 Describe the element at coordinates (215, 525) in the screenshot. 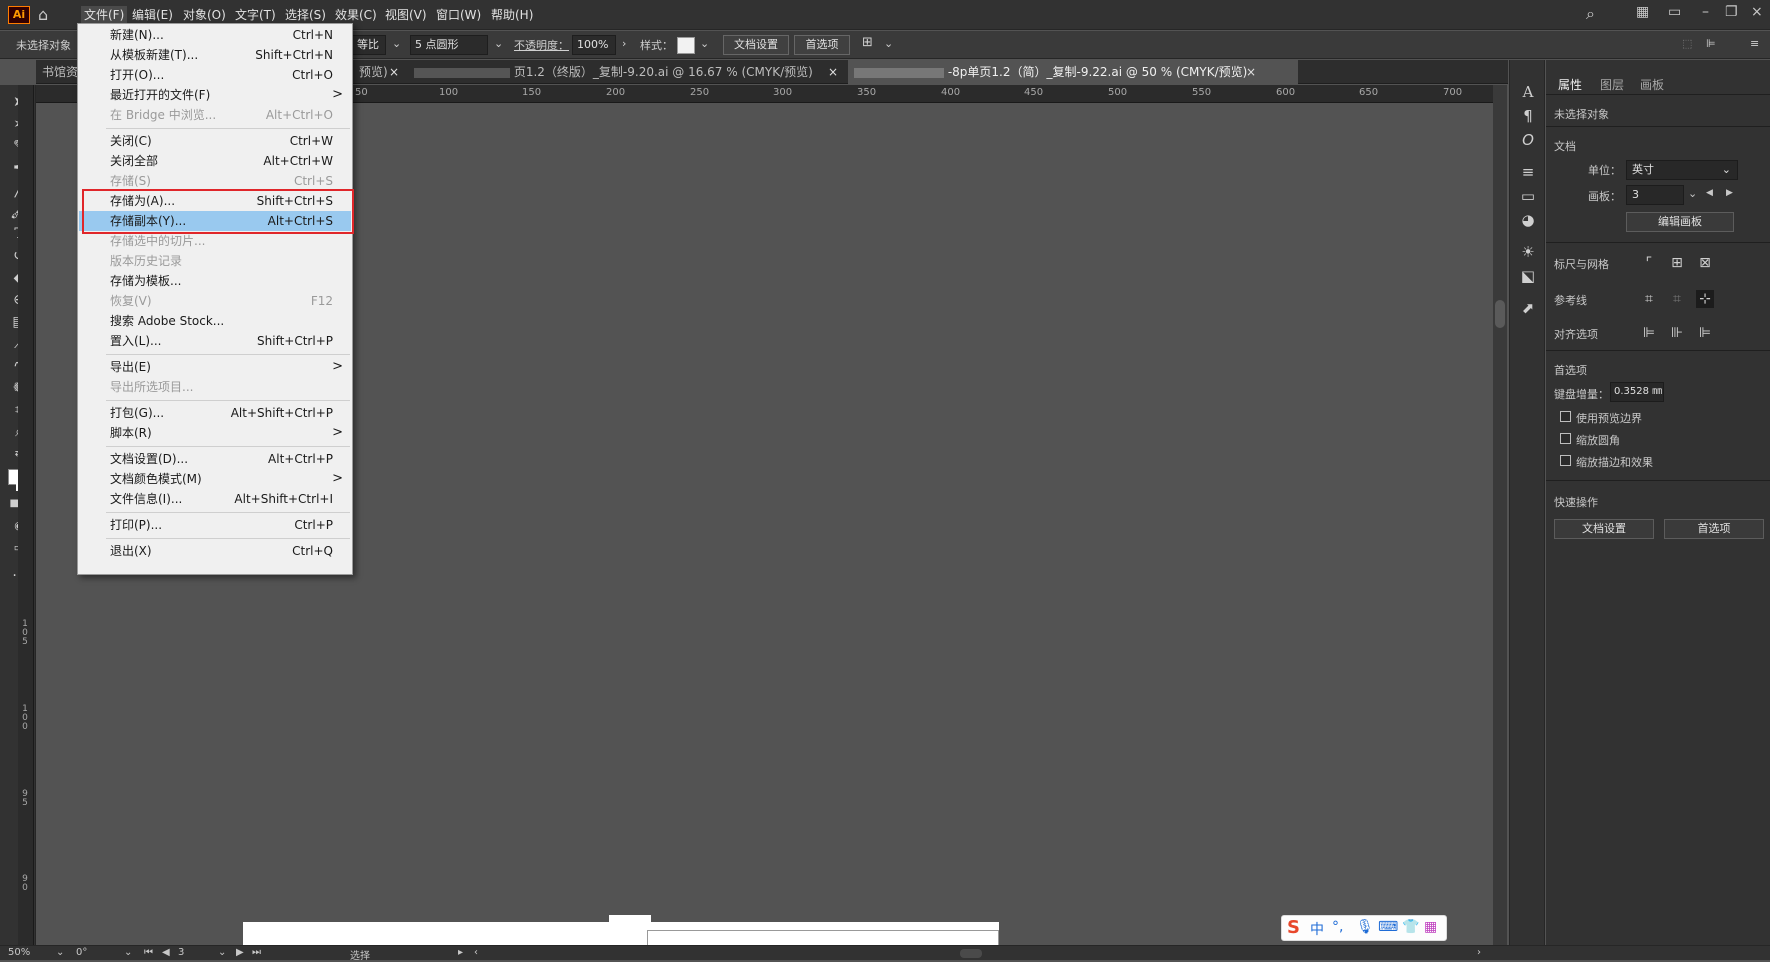

I see `menu-item-print: 打印(P)... Ctrl+P` at that location.